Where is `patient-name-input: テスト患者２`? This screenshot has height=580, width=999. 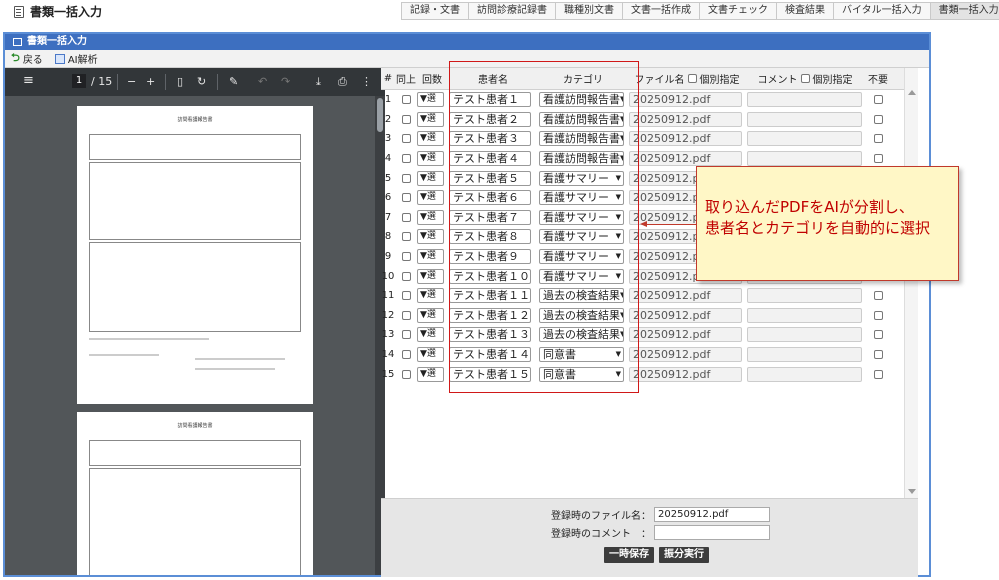
patient-name-input: テスト患者２ is located at coordinates (490, 119).